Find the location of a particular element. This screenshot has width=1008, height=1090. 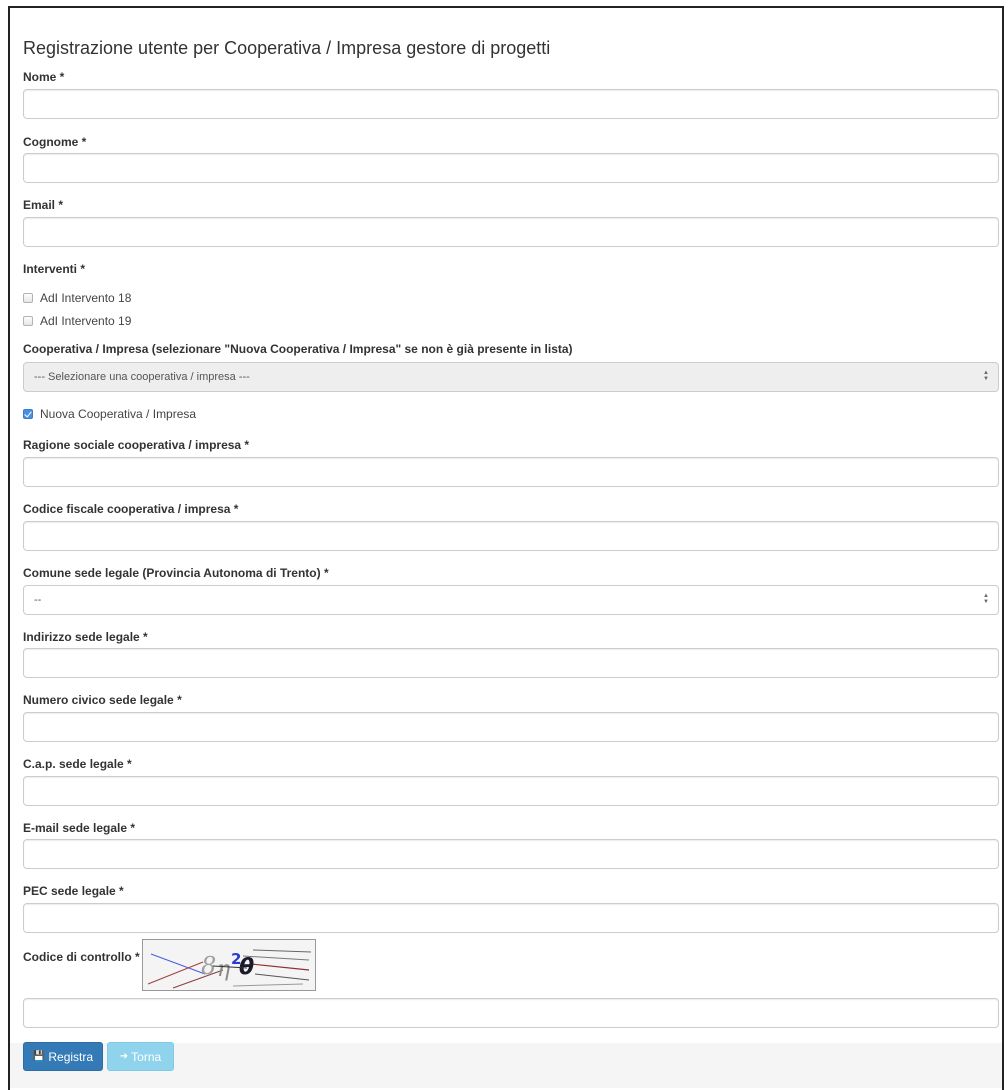

interventi-label: Interventi * is located at coordinates (54, 269).